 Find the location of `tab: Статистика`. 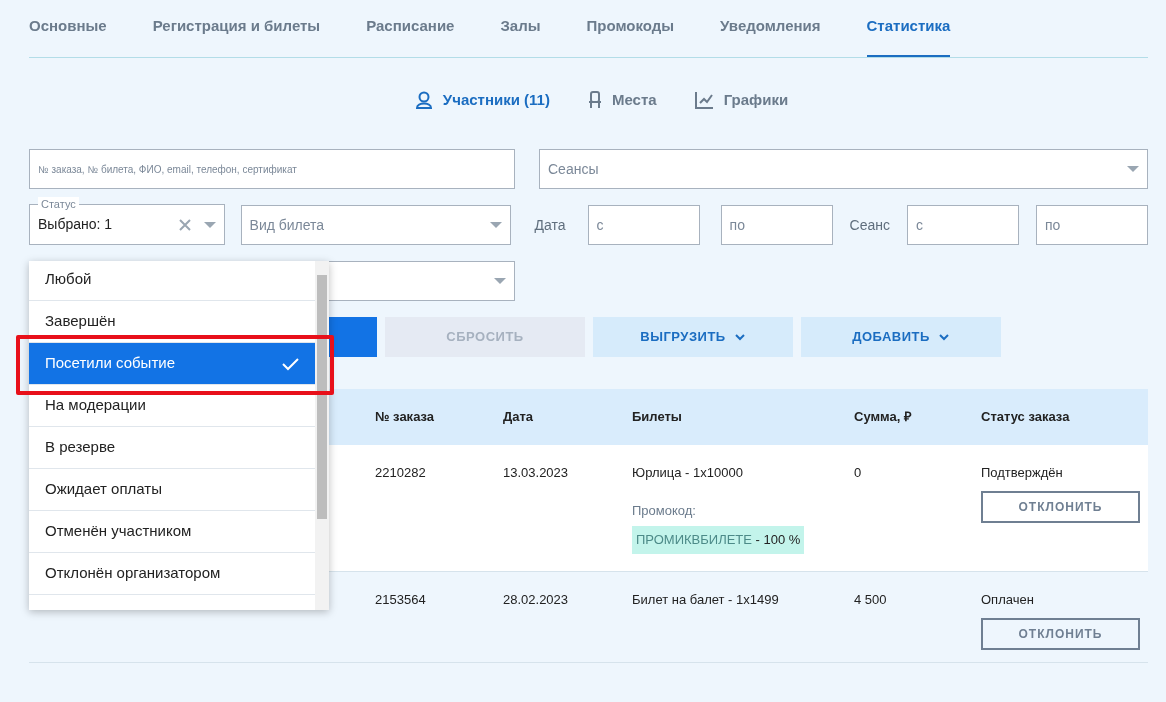

tab: Статистика is located at coordinates (908, 35).